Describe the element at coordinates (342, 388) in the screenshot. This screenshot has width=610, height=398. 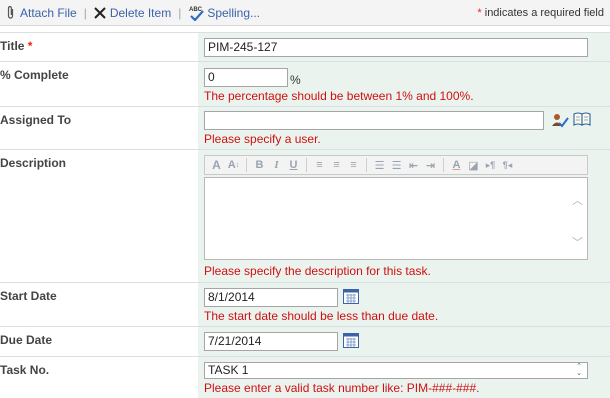
I see `task-no-error: Please enter a valid task number like` at that location.